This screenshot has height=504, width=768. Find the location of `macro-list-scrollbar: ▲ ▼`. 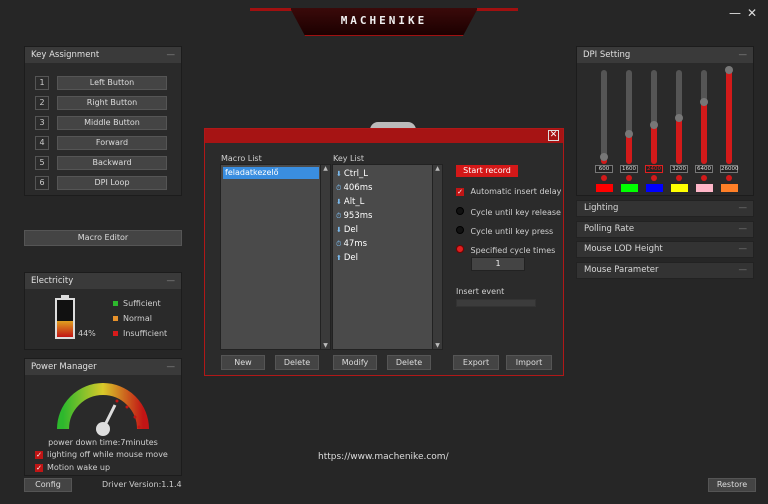

macro-list-scrollbar: ▲ ▼ is located at coordinates (325, 257).